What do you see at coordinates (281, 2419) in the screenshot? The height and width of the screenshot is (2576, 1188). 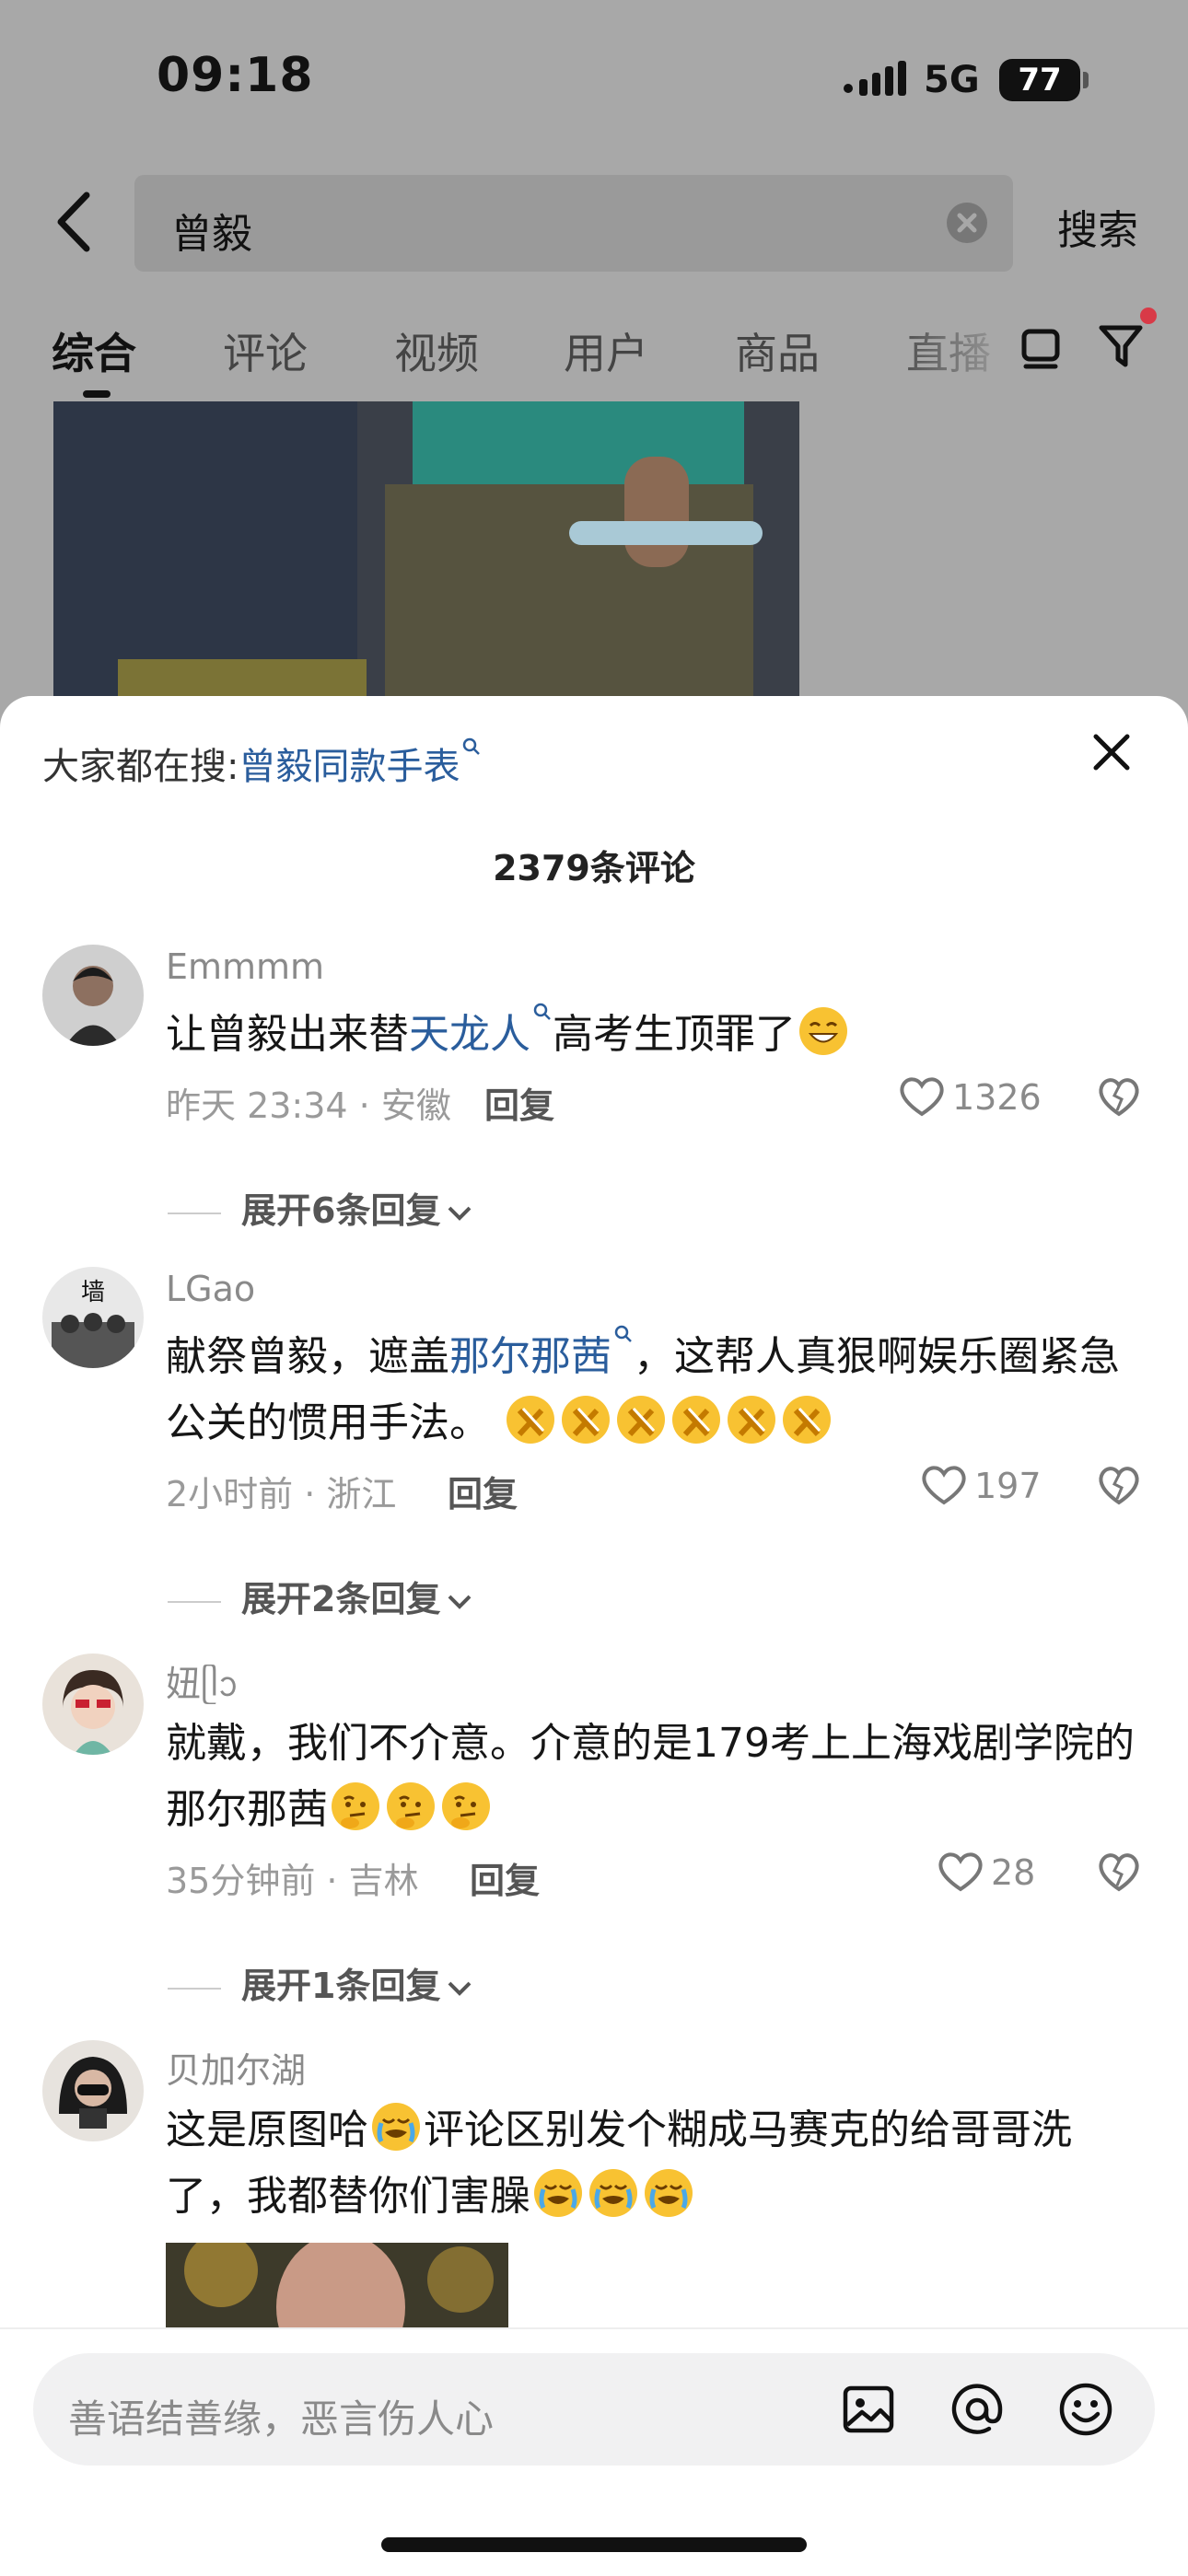 I see `input-placeholder: 善语结善缘，恶言伤人心` at bounding box center [281, 2419].